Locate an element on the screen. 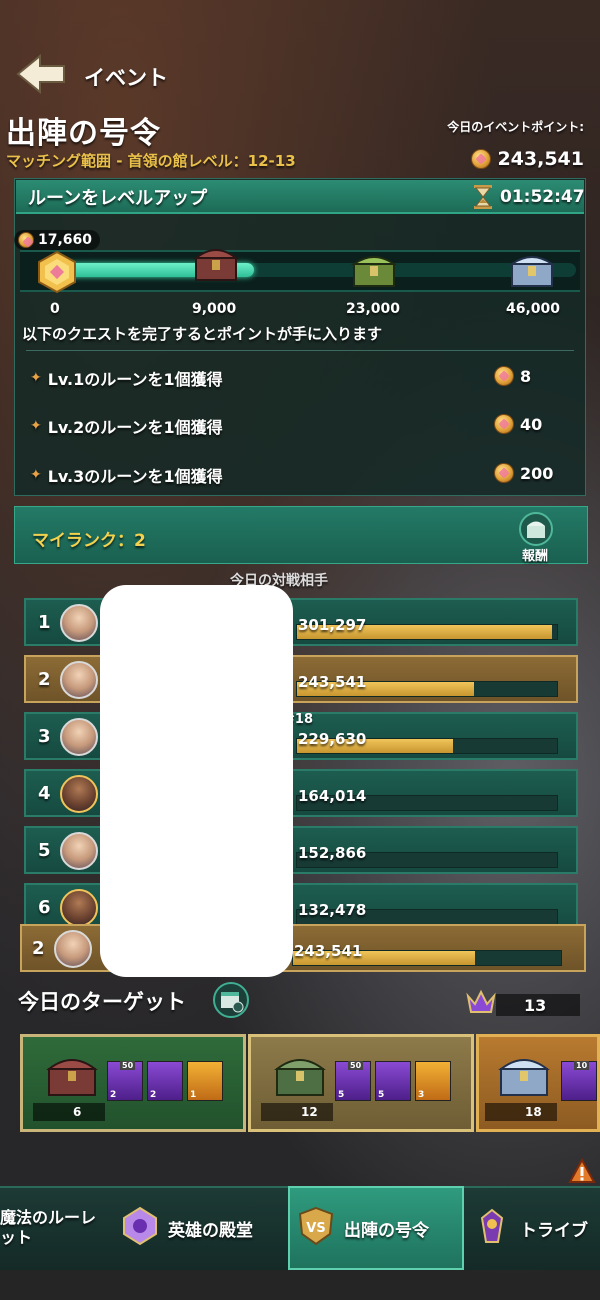 This screenshot has height=1300, width=600. calendar-icon is located at coordinates (231, 1000).